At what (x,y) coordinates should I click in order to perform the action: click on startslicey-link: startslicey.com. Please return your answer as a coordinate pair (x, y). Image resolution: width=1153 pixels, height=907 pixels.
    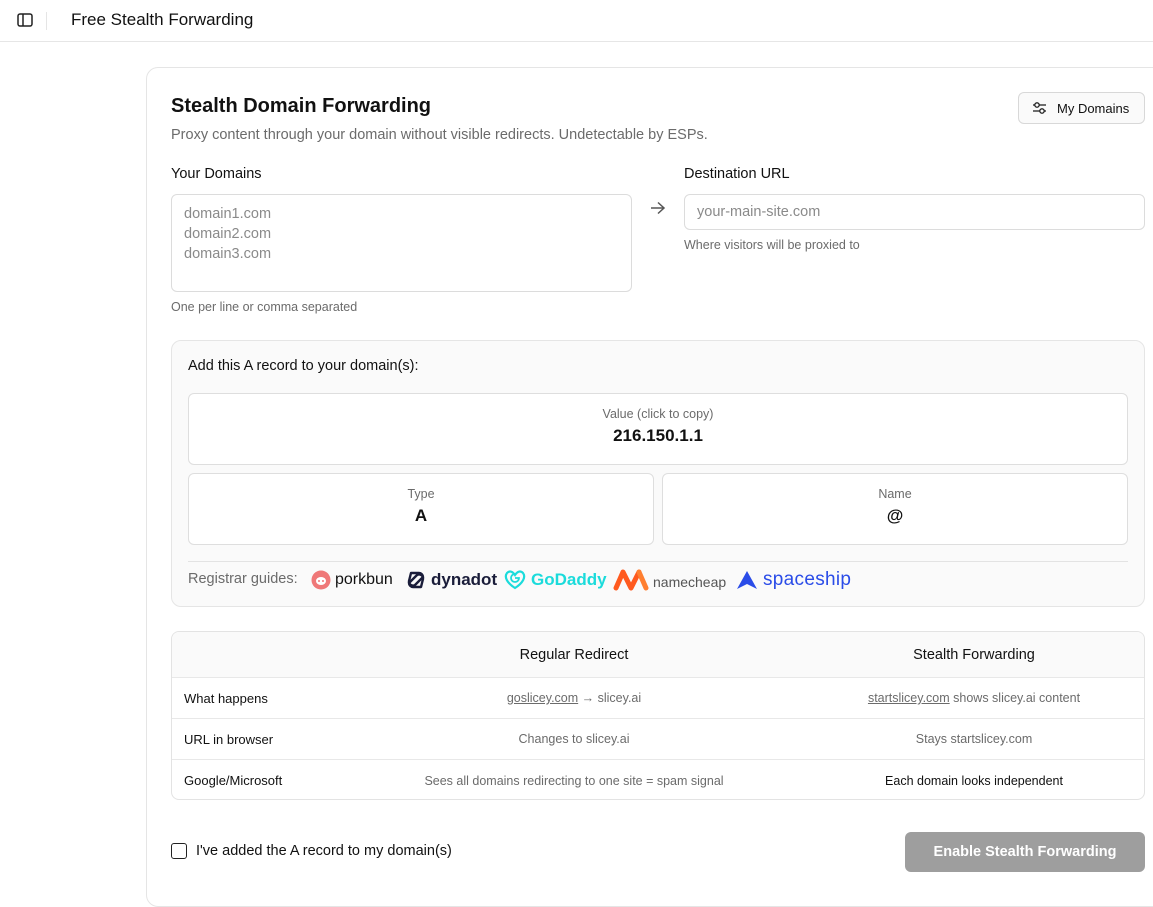
    Looking at the image, I should click on (909, 698).